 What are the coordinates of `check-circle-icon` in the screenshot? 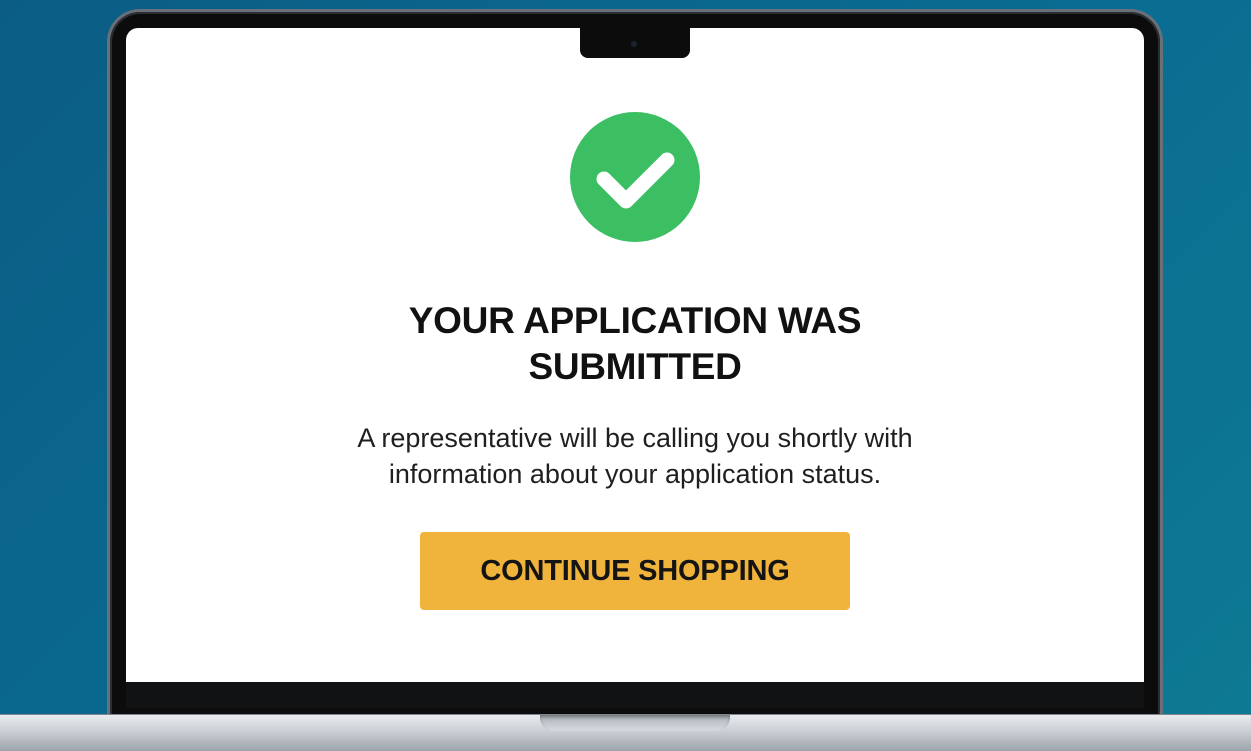 It's located at (635, 177).